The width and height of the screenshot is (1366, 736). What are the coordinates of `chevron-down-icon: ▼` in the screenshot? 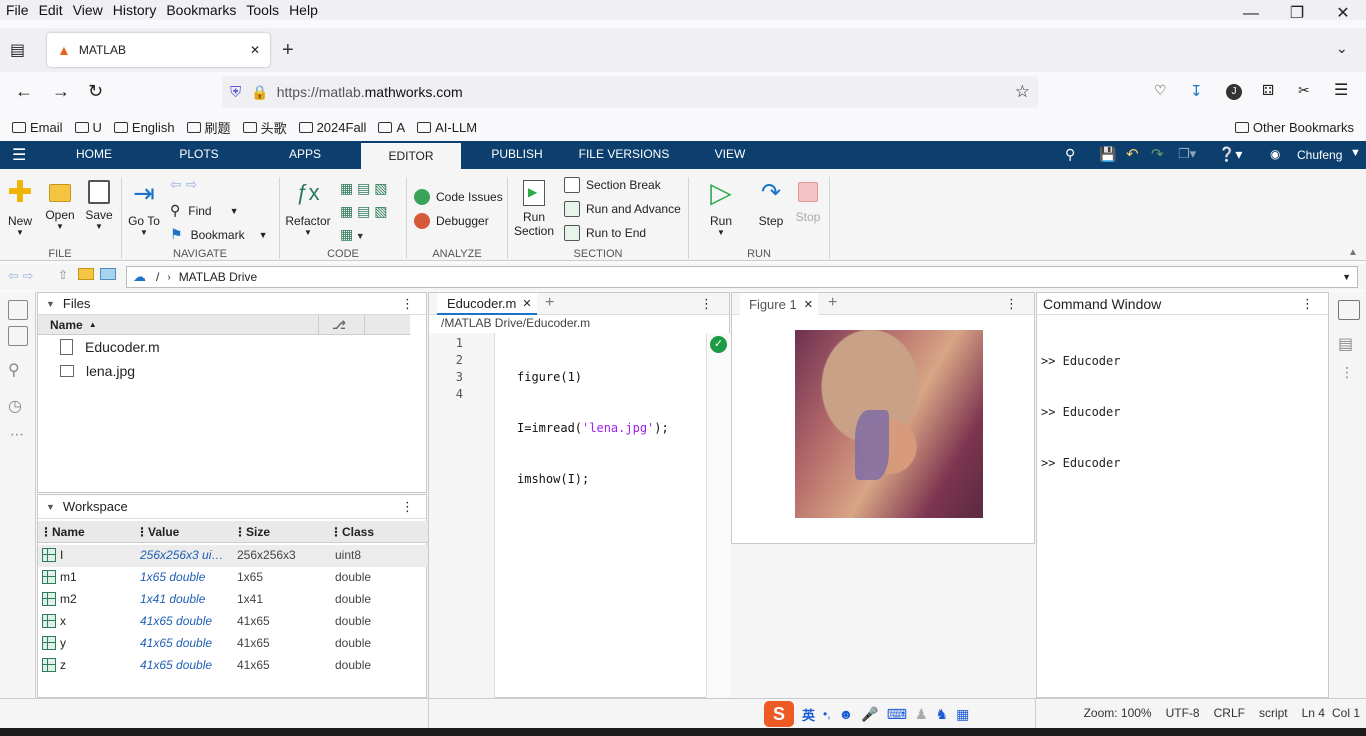 It's located at (1346, 277).